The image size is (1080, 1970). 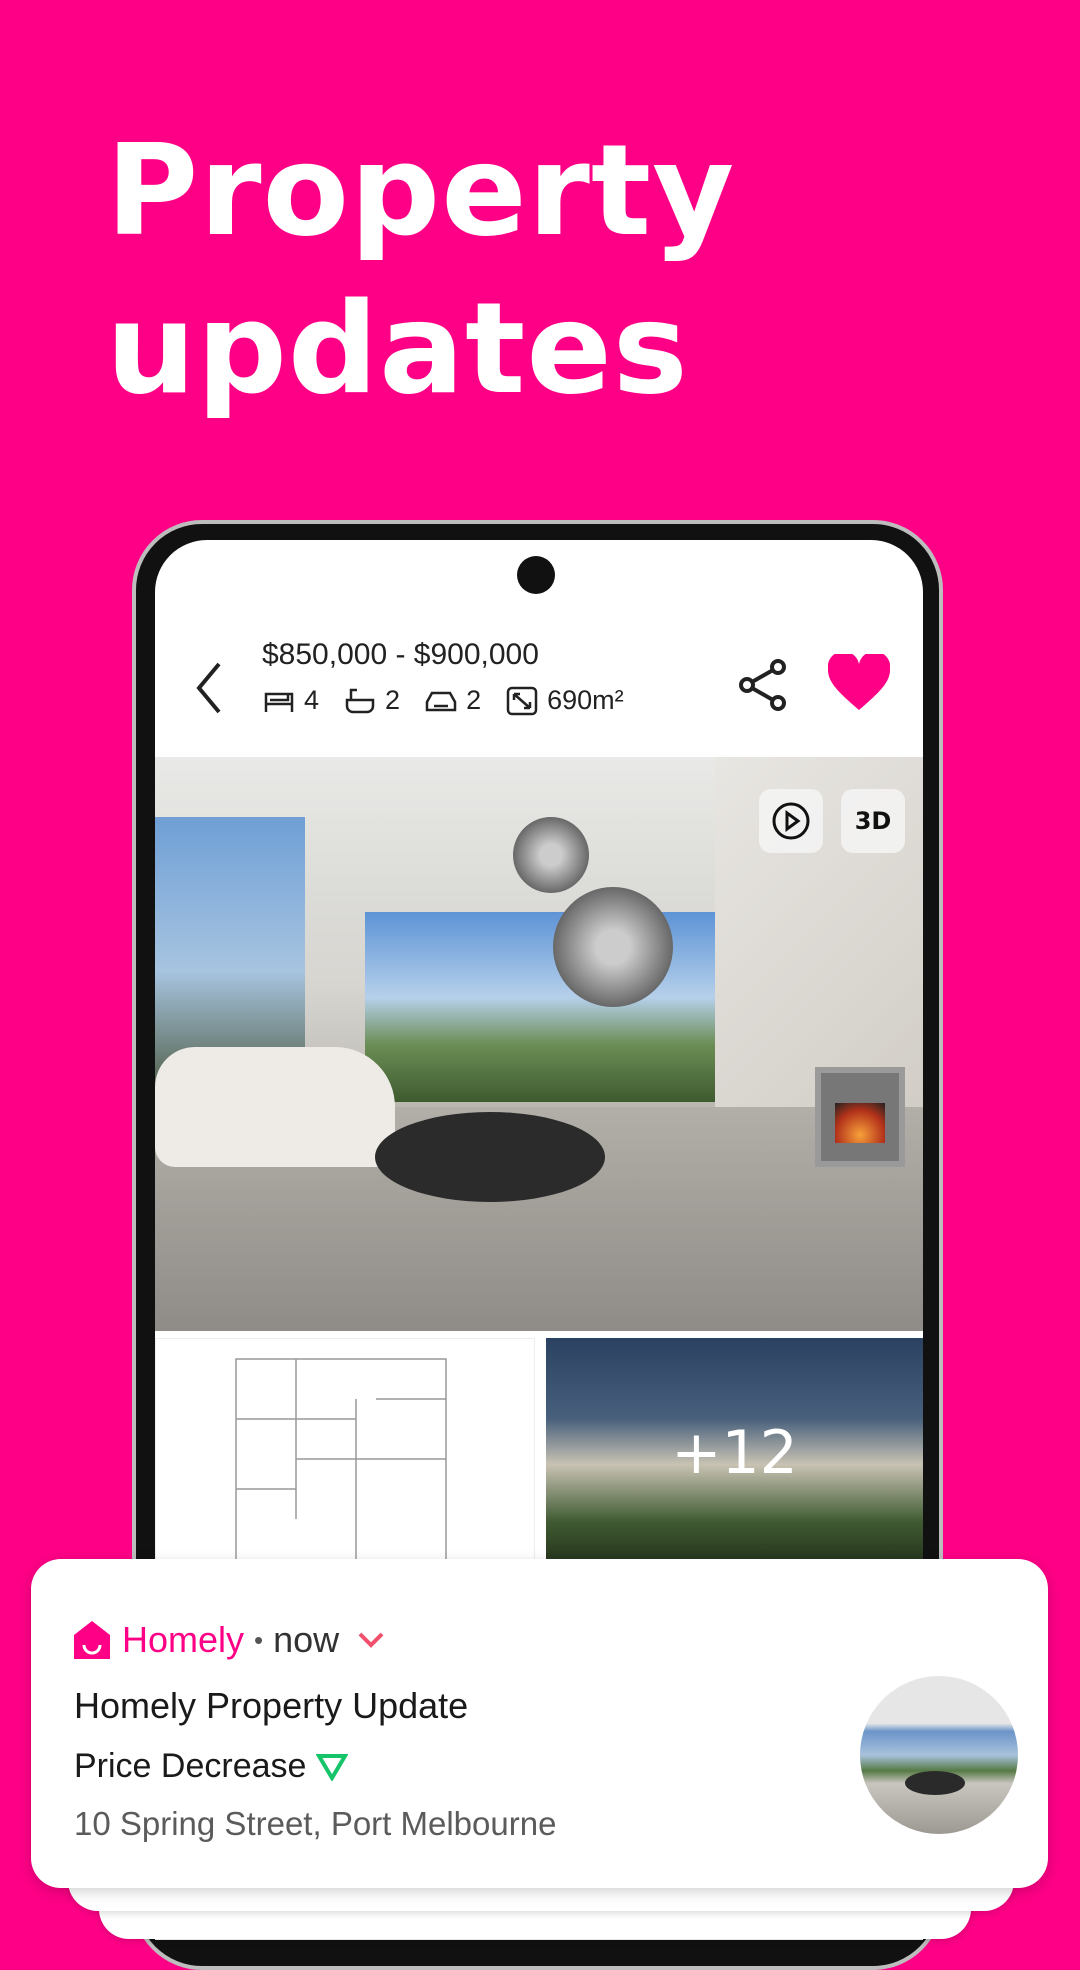 I want to click on video-button, so click(x=791, y=821).